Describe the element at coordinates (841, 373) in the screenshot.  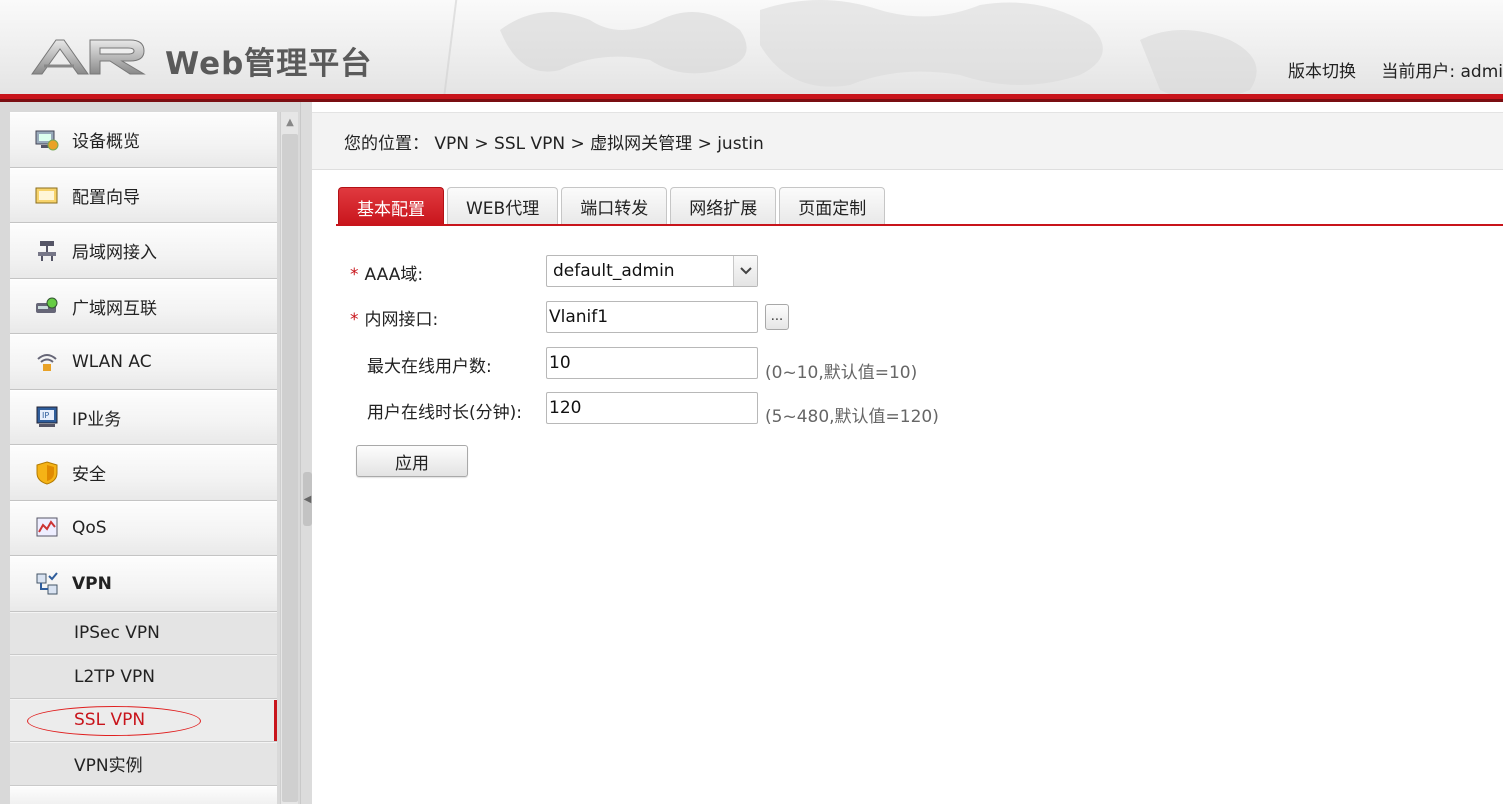
I see `max-users-hint: (0~10,默认值=10)` at that location.